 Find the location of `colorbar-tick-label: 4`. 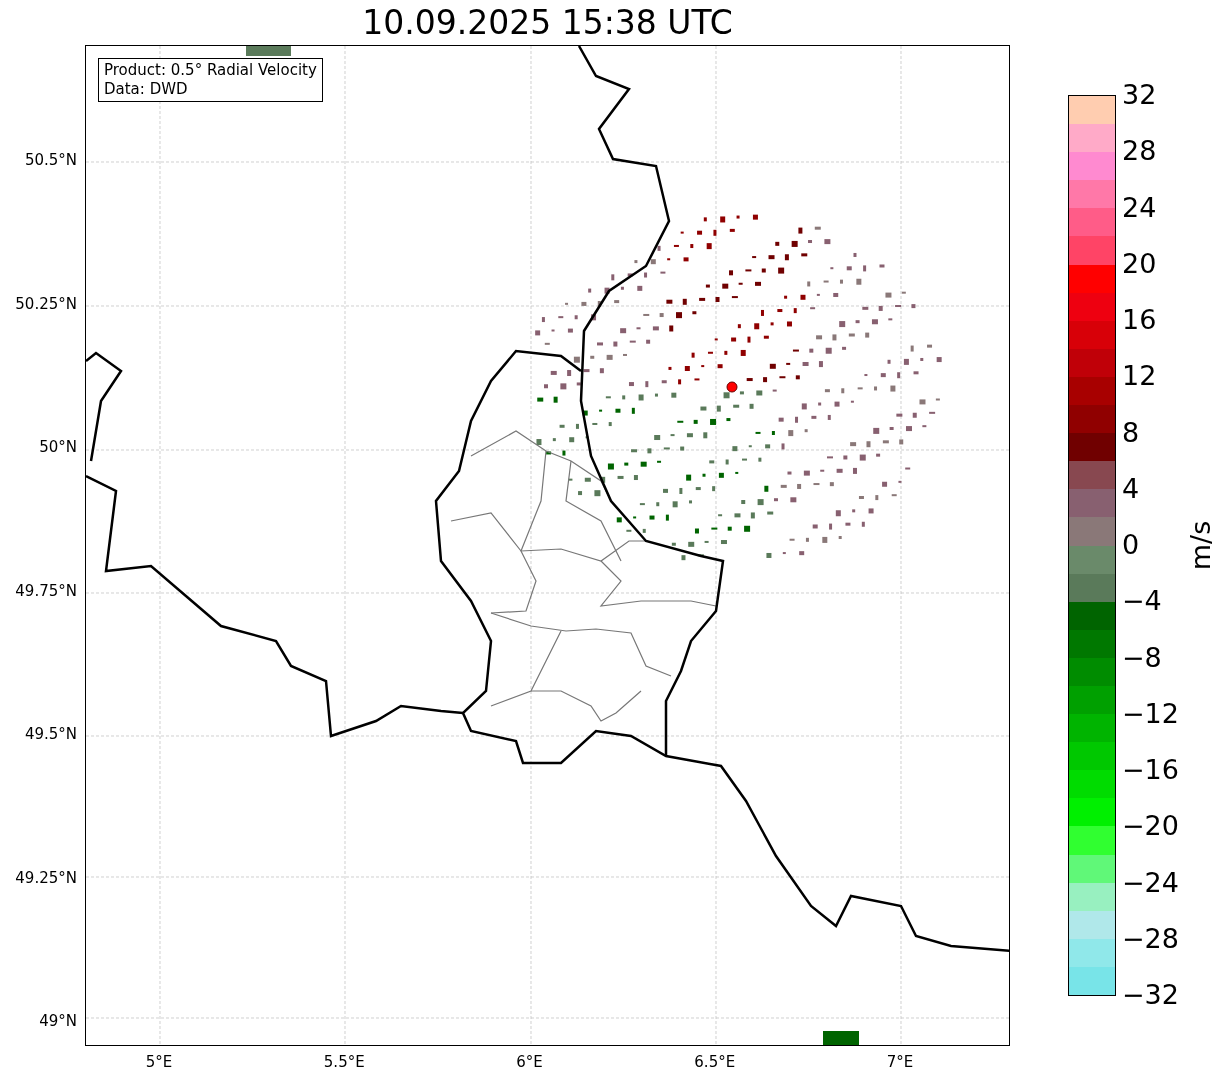

colorbar-tick-label: 4 is located at coordinates (1131, 488).